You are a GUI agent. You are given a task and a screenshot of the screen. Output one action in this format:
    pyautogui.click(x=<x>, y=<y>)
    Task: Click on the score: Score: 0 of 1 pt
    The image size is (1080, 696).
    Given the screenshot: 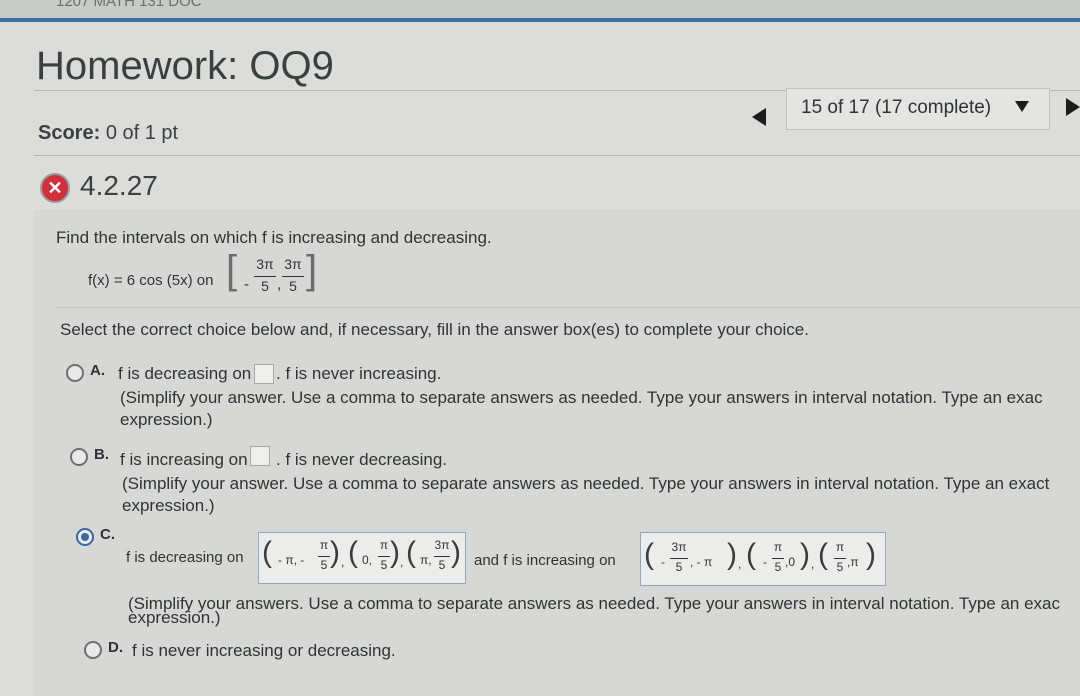 What is the action you would take?
    pyautogui.click(x=108, y=133)
    